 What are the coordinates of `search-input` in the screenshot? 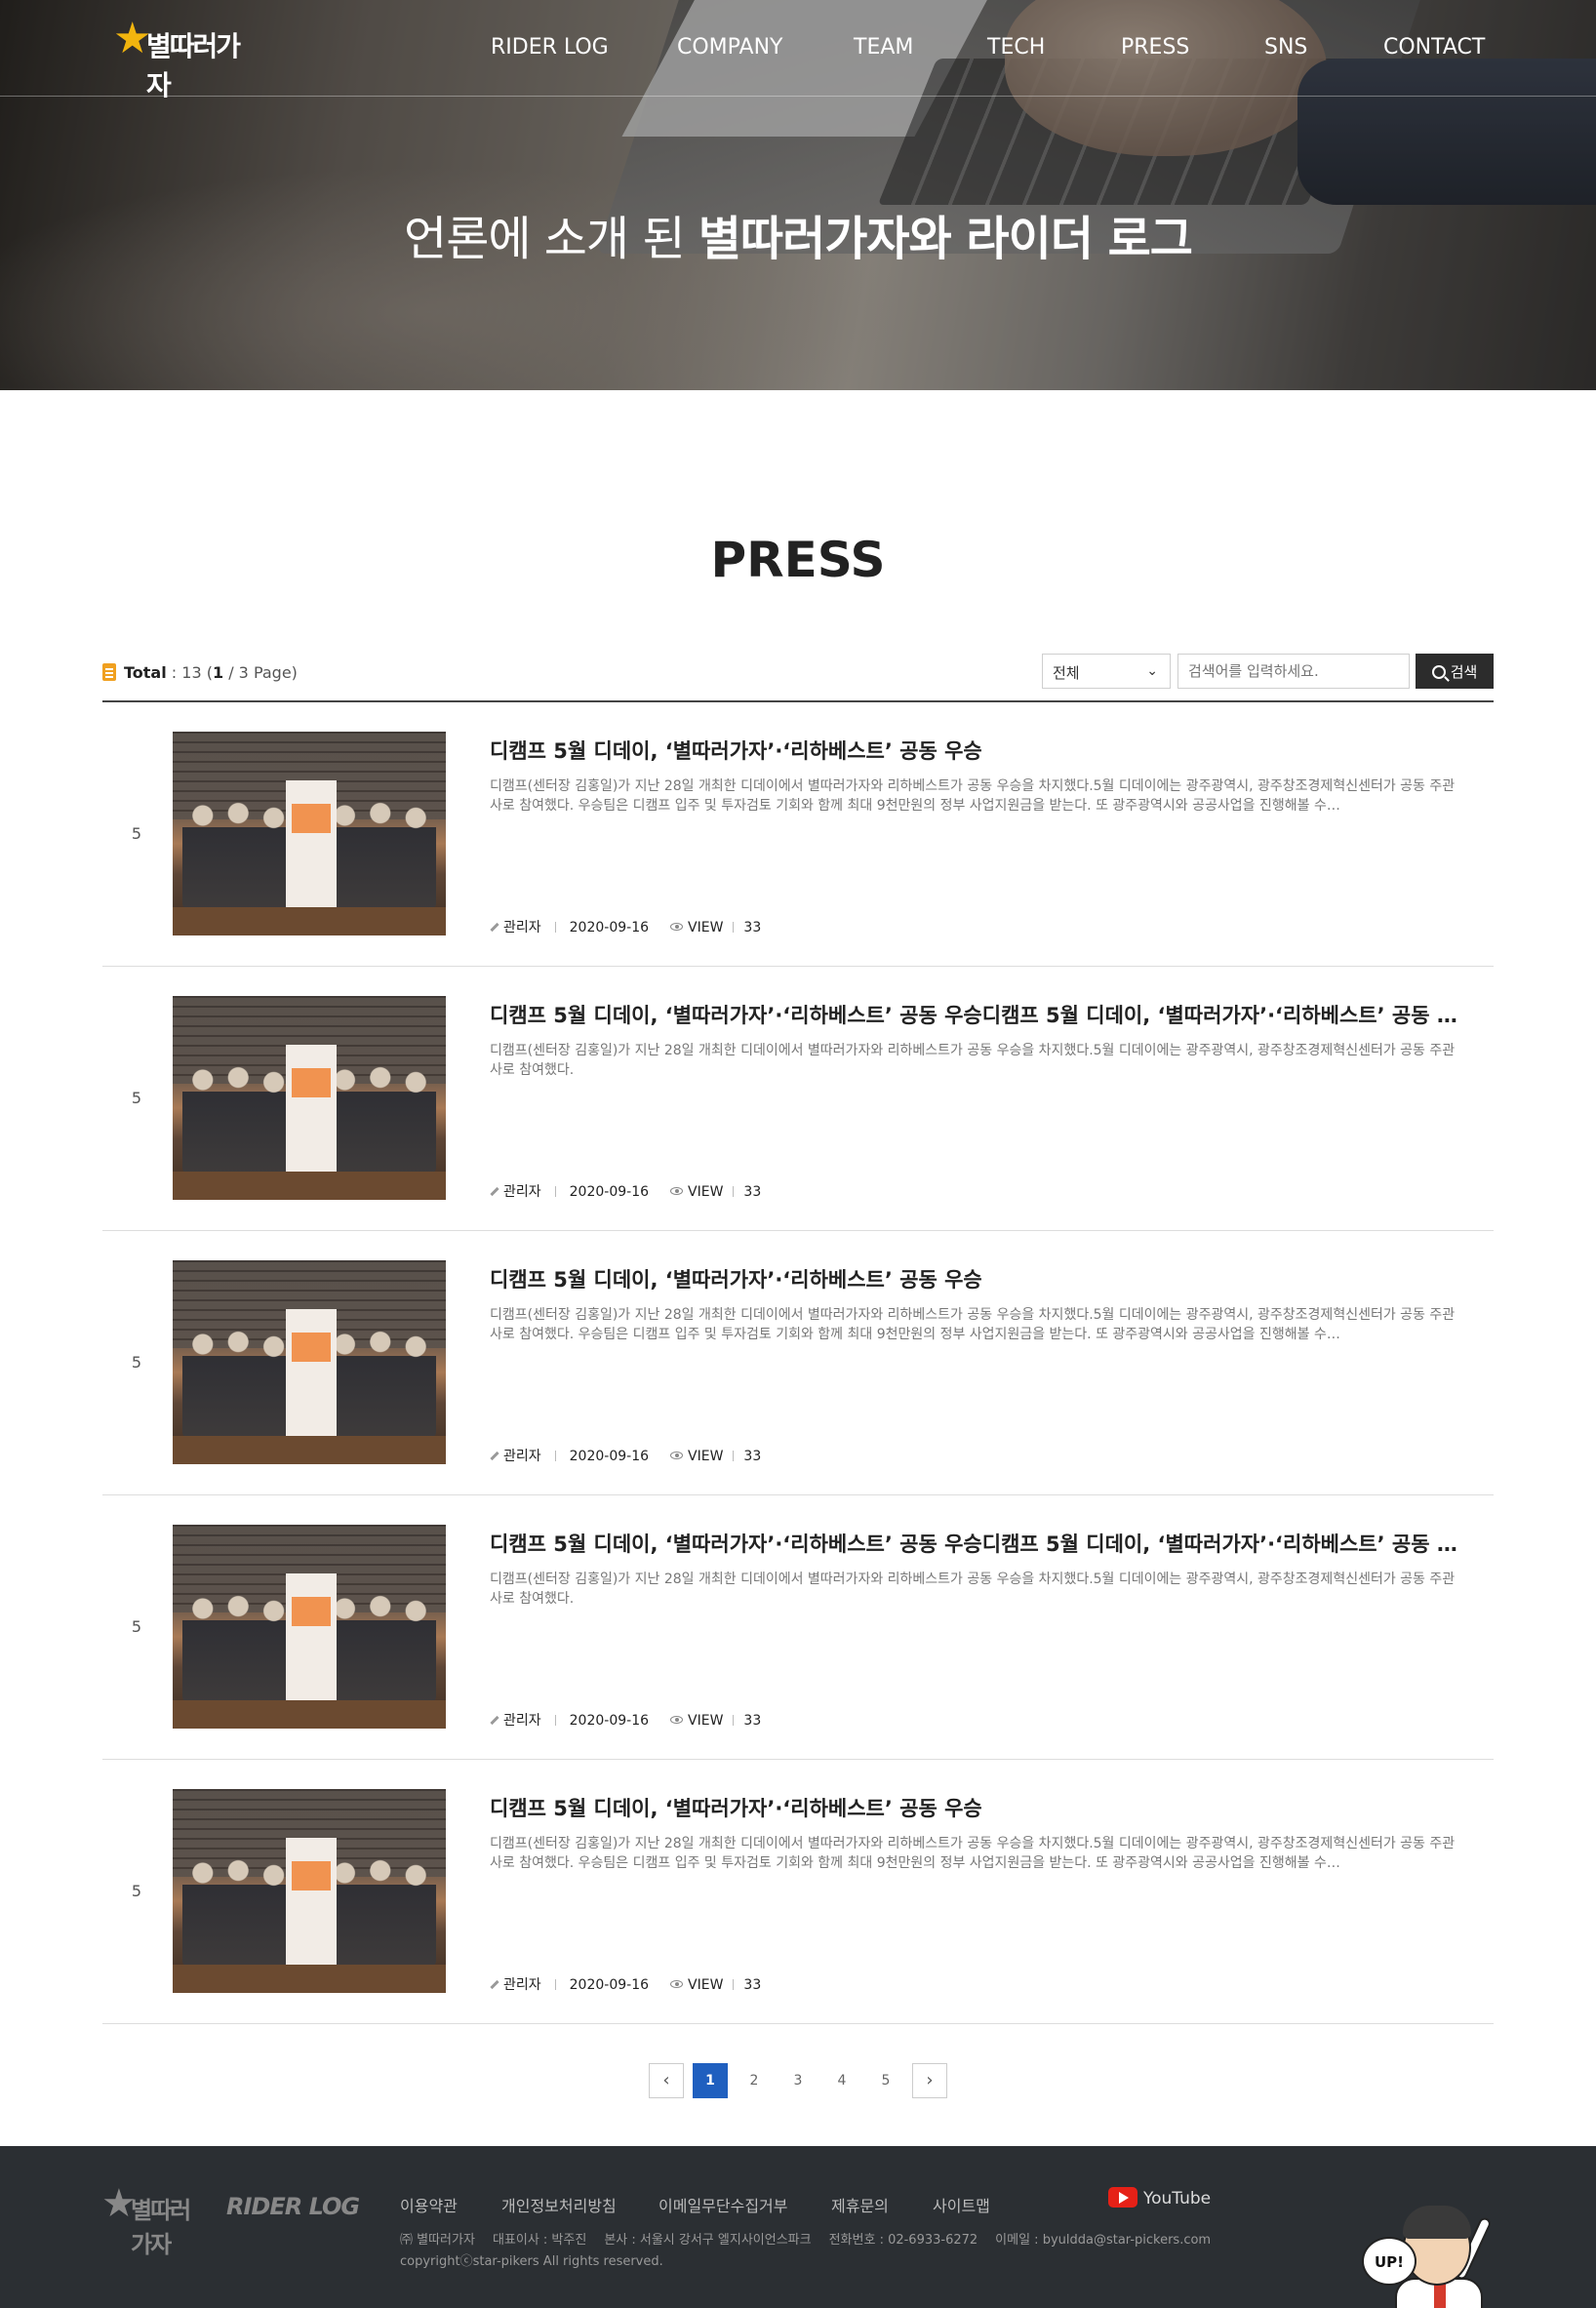 It's located at (1293, 671).